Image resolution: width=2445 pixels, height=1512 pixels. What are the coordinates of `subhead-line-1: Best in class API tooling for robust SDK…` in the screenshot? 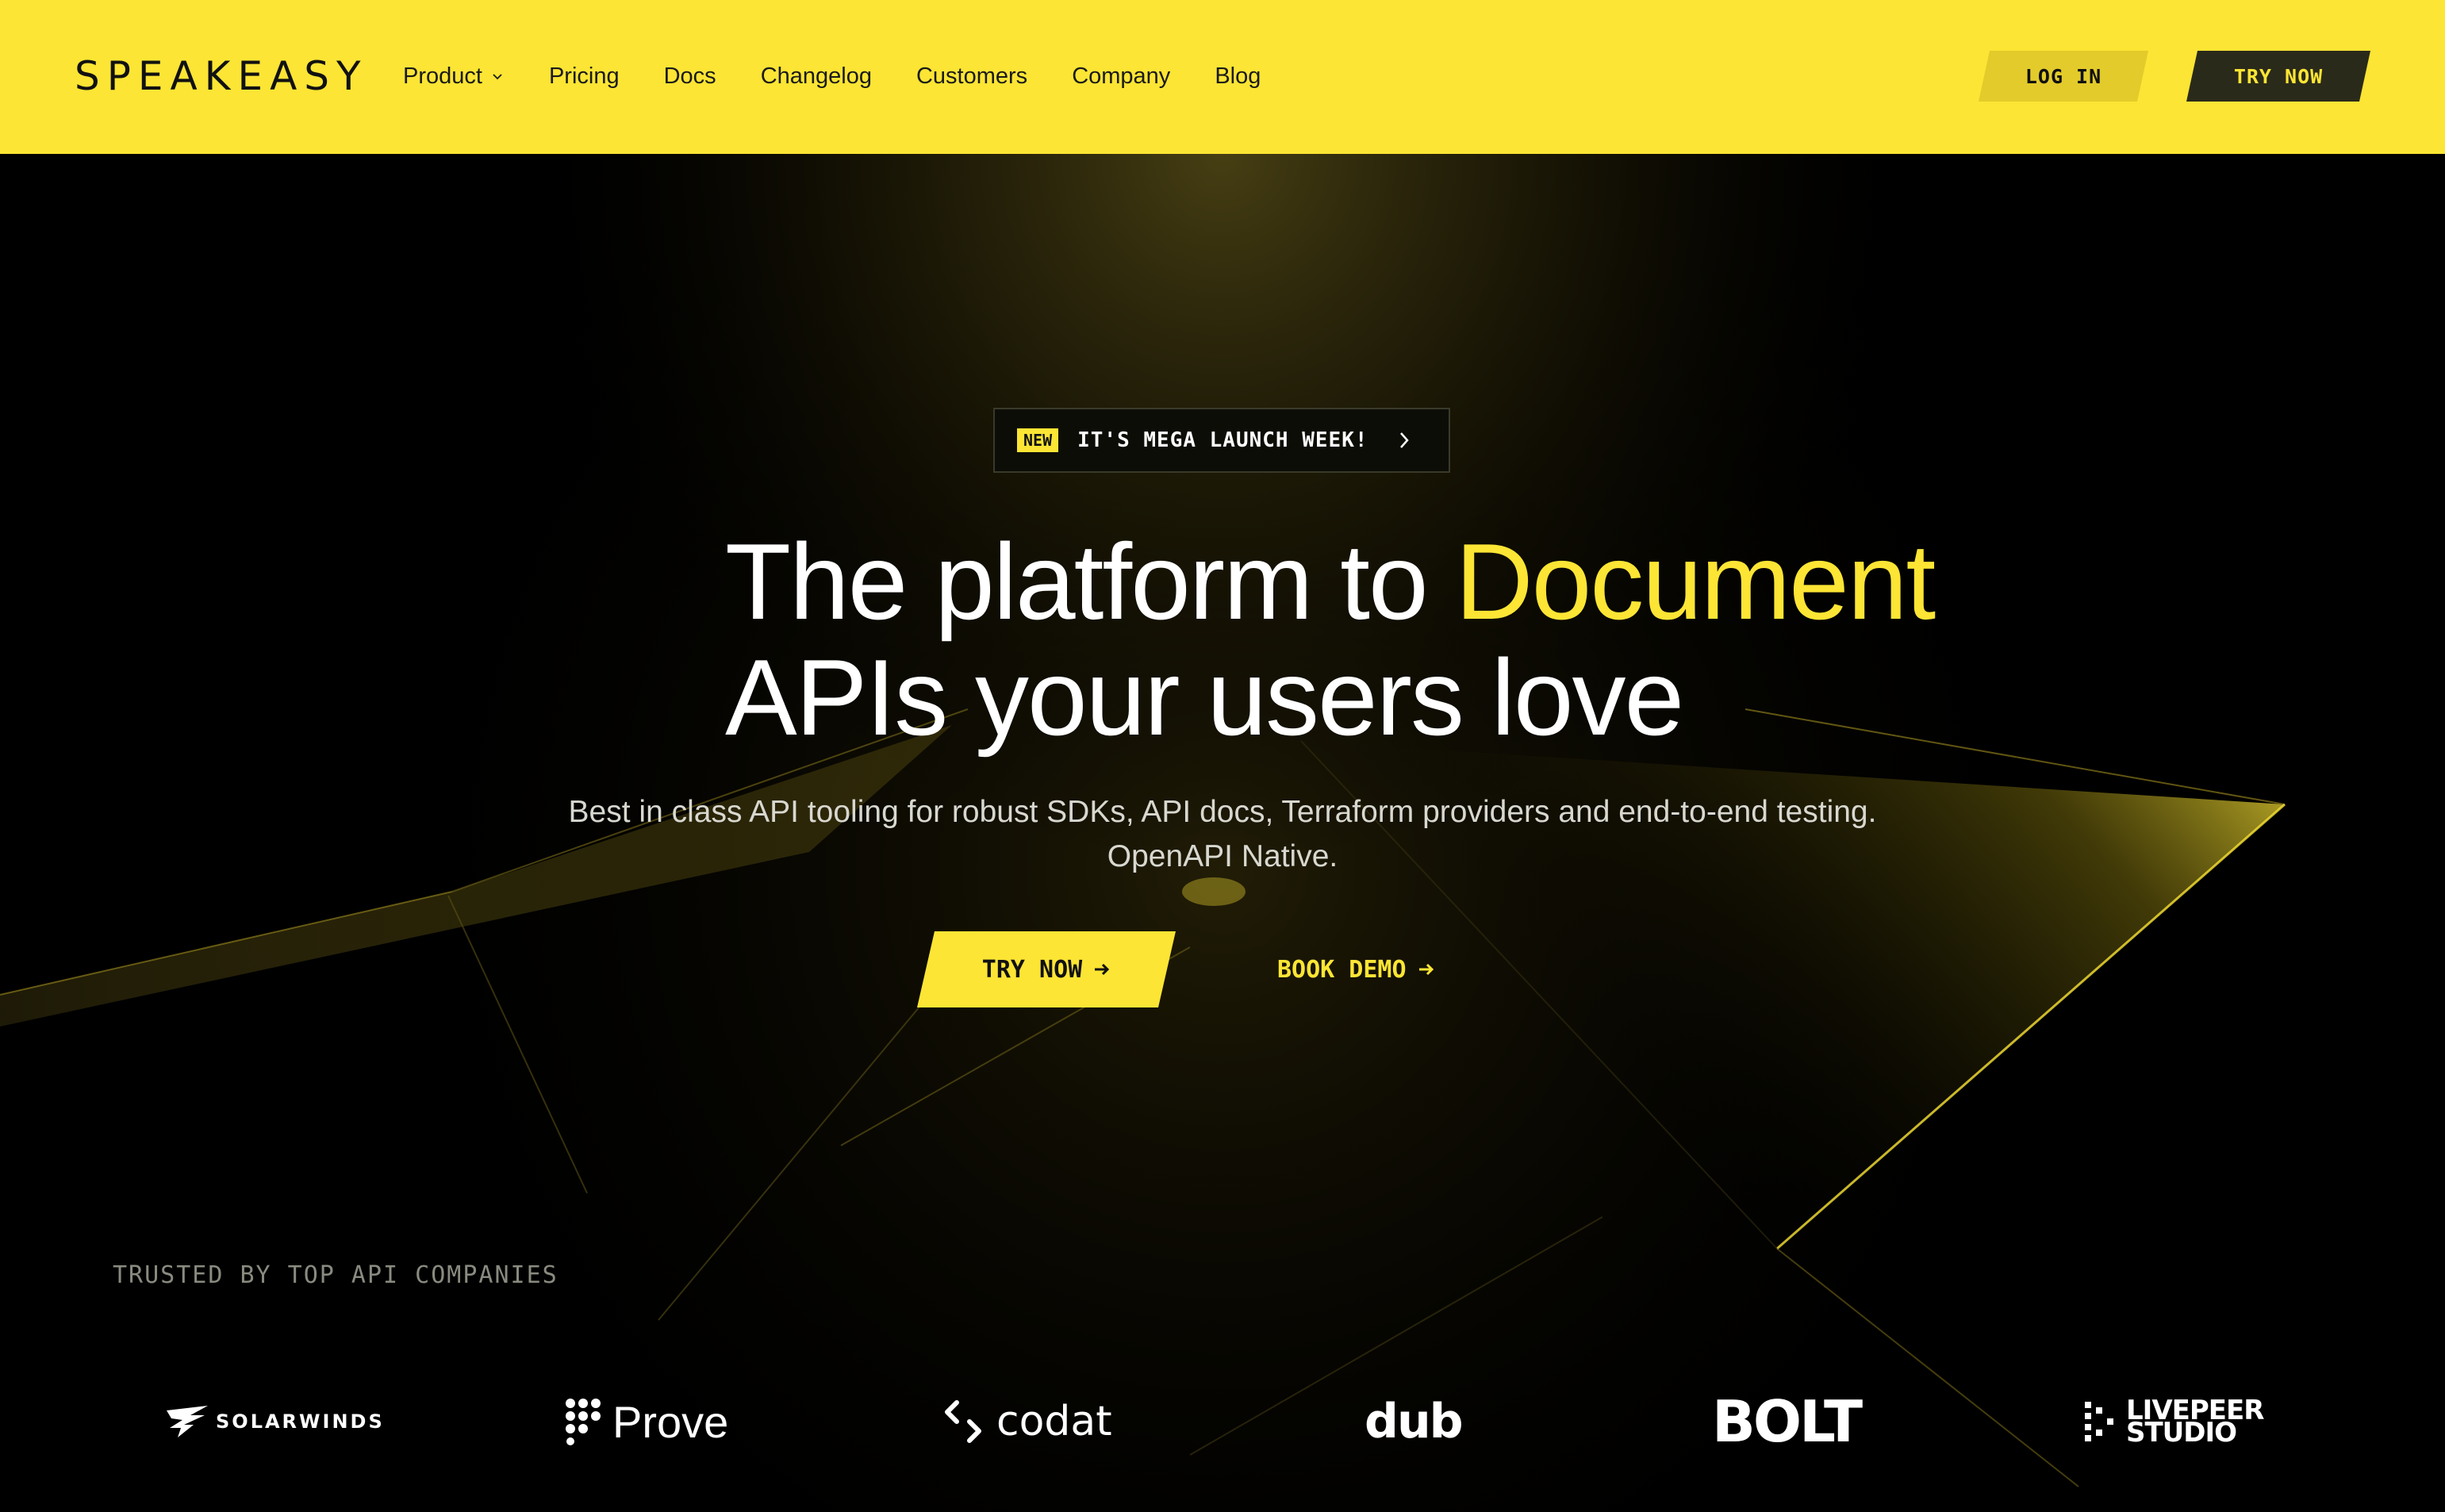 It's located at (1222, 812).